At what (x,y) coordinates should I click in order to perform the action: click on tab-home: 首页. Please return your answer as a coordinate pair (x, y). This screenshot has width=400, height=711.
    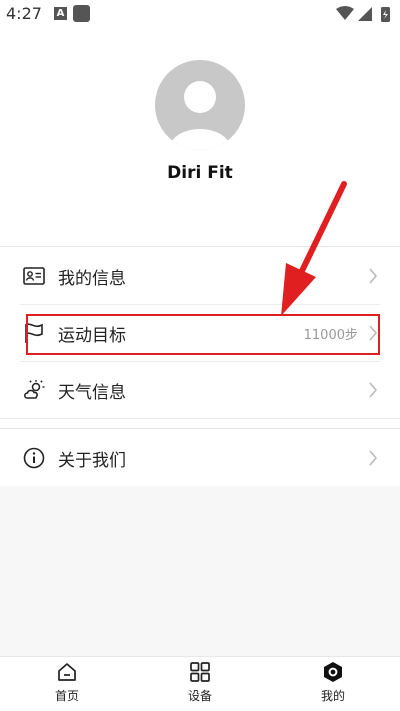
    Looking at the image, I should click on (67, 685).